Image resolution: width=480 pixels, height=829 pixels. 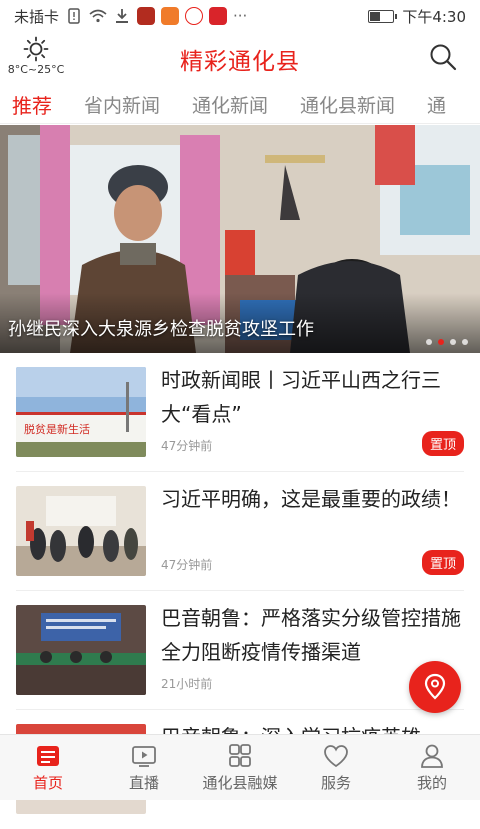 I want to click on nav-label: 直播, so click(x=143, y=782).